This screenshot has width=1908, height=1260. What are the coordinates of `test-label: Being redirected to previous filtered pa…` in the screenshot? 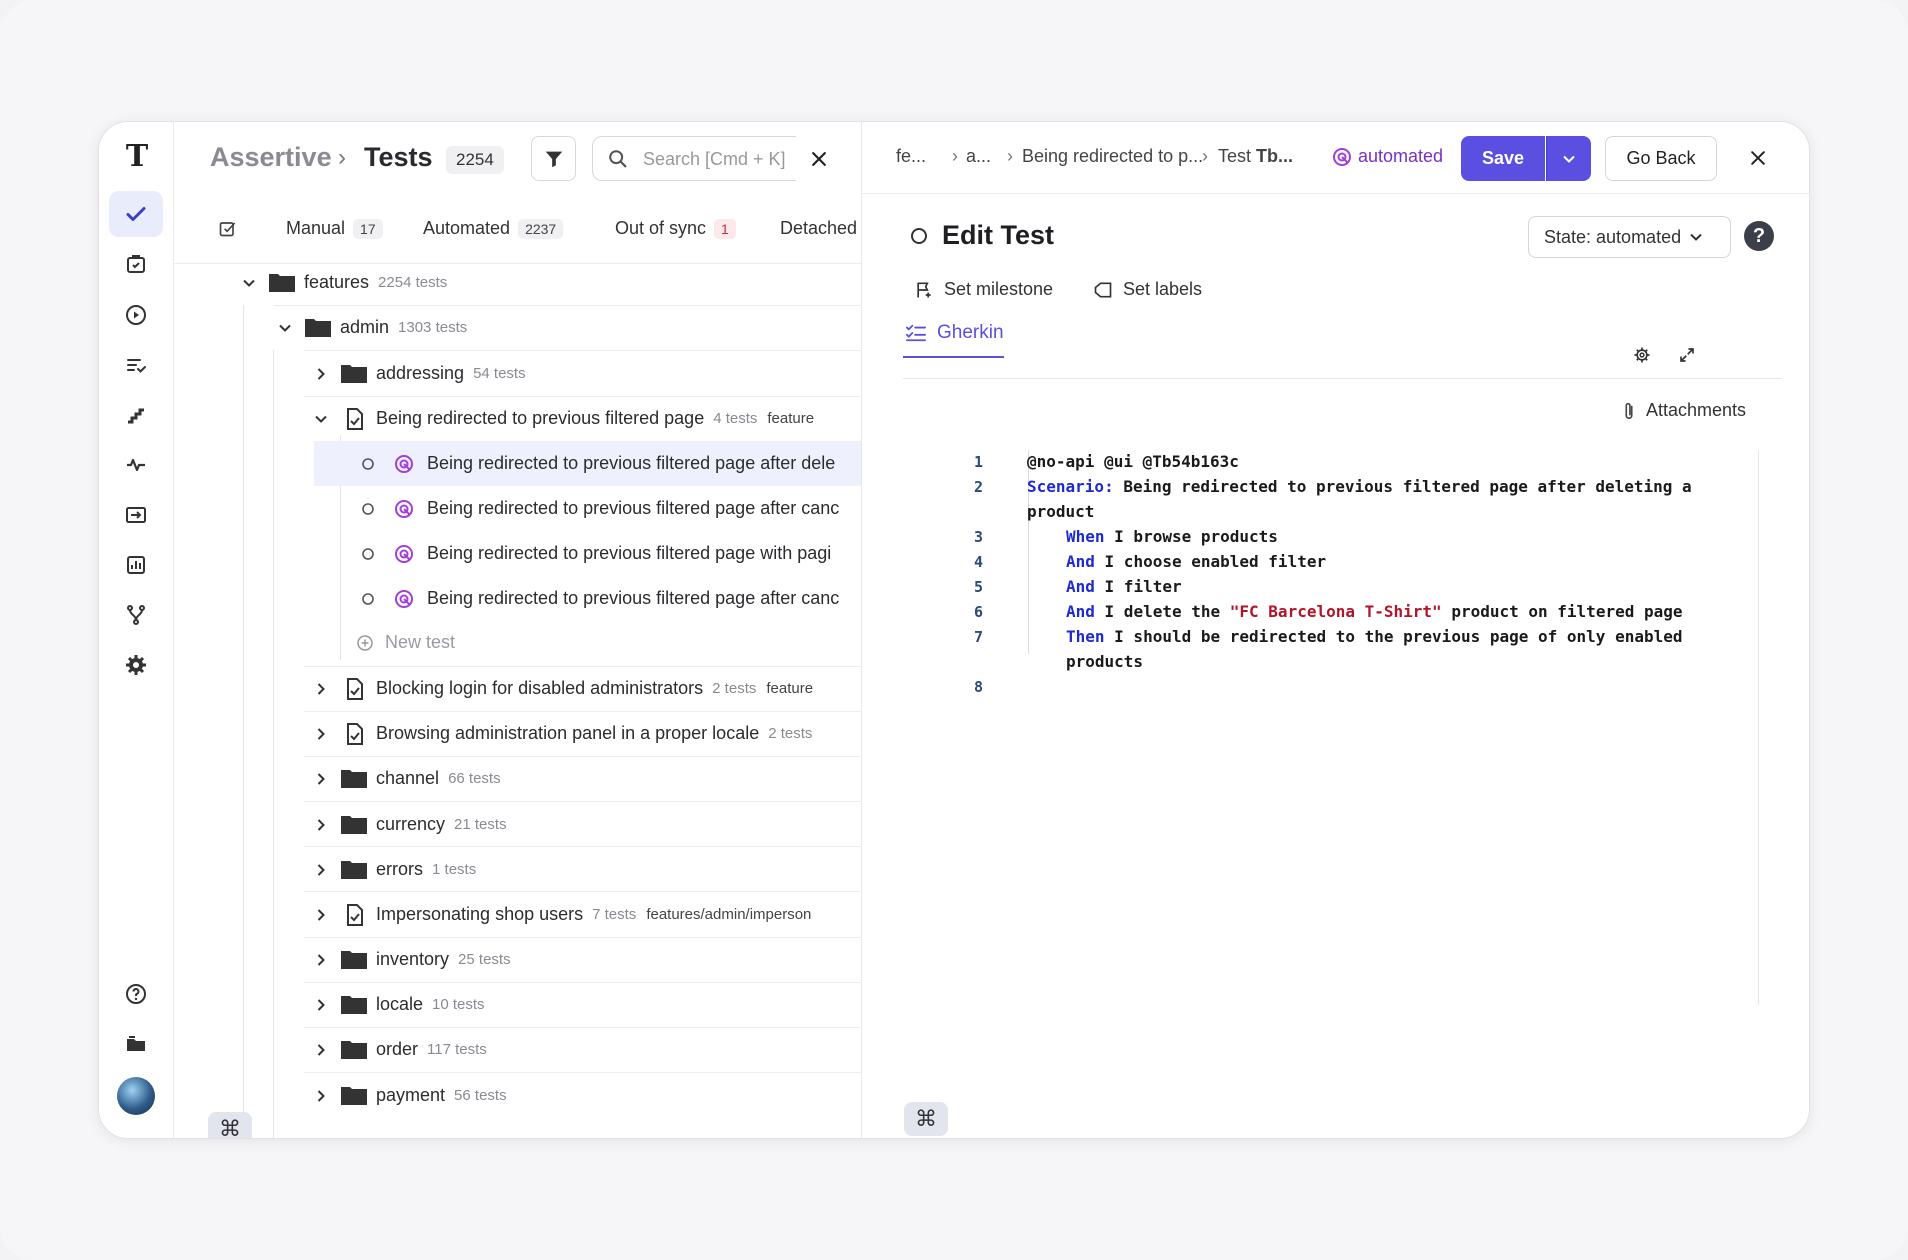 It's located at (633, 598).